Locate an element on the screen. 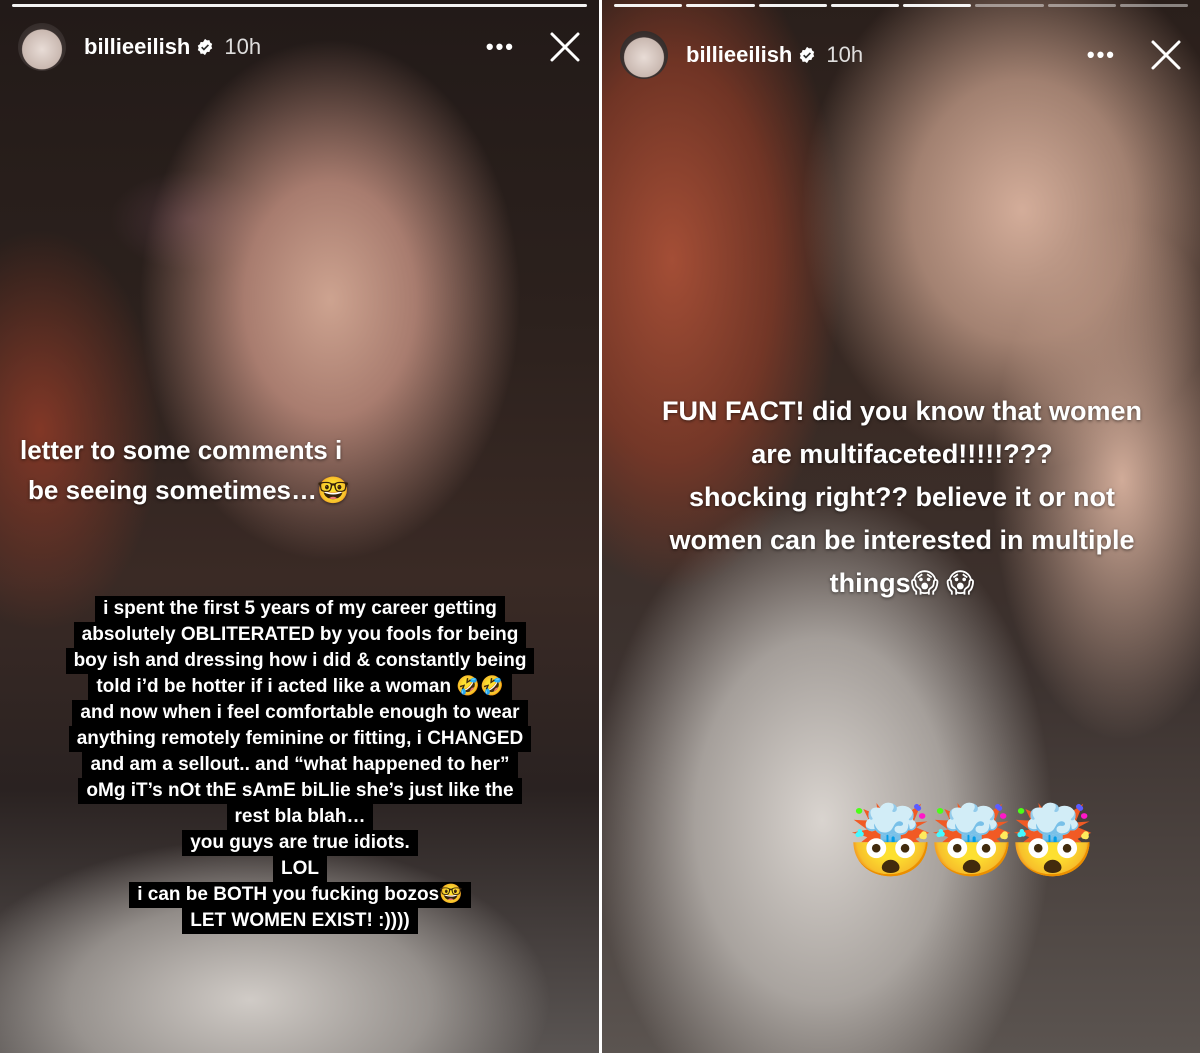 This screenshot has height=1053, width=1200. mind-blown-emoji-sticker: 🤯🤯🤯 is located at coordinates (971, 841).